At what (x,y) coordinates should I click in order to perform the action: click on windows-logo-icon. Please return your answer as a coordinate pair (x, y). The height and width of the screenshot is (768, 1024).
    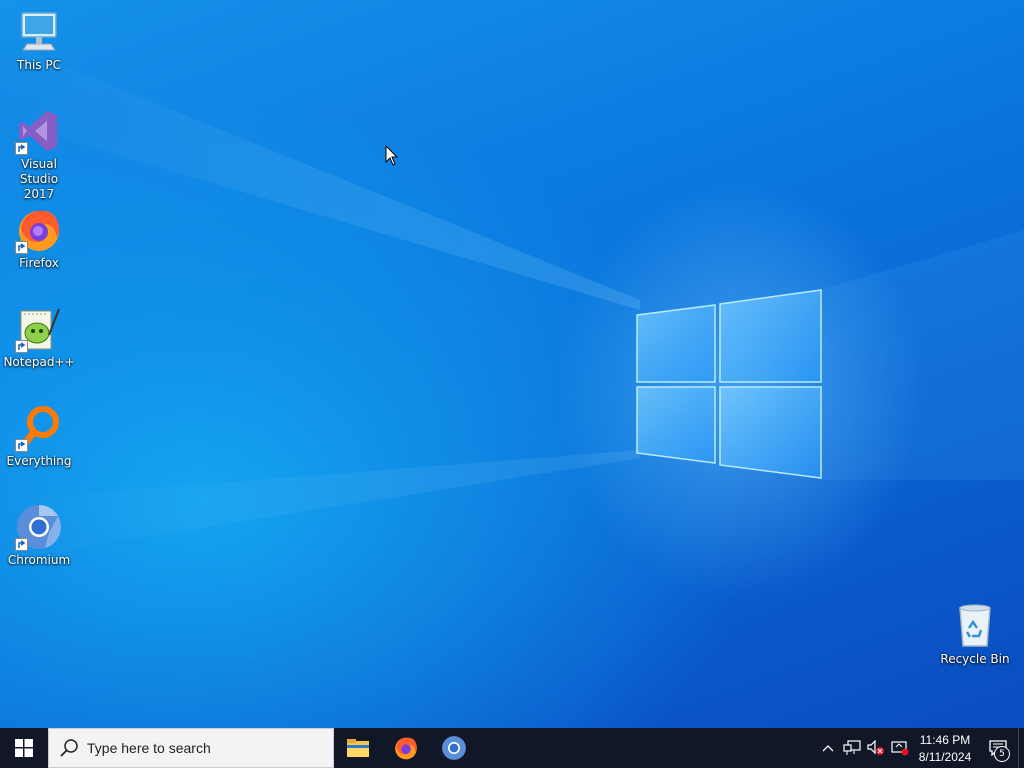
    Looking at the image, I should click on (24, 748).